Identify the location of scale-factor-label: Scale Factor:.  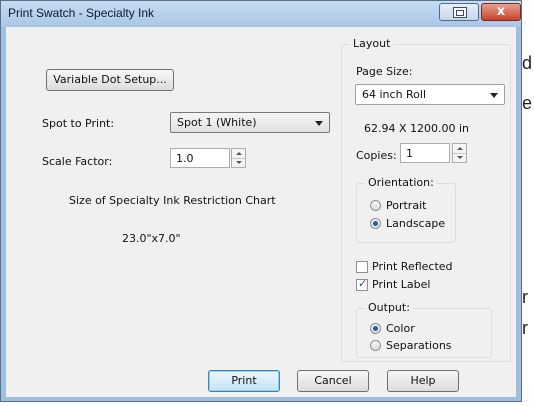
(77, 161).